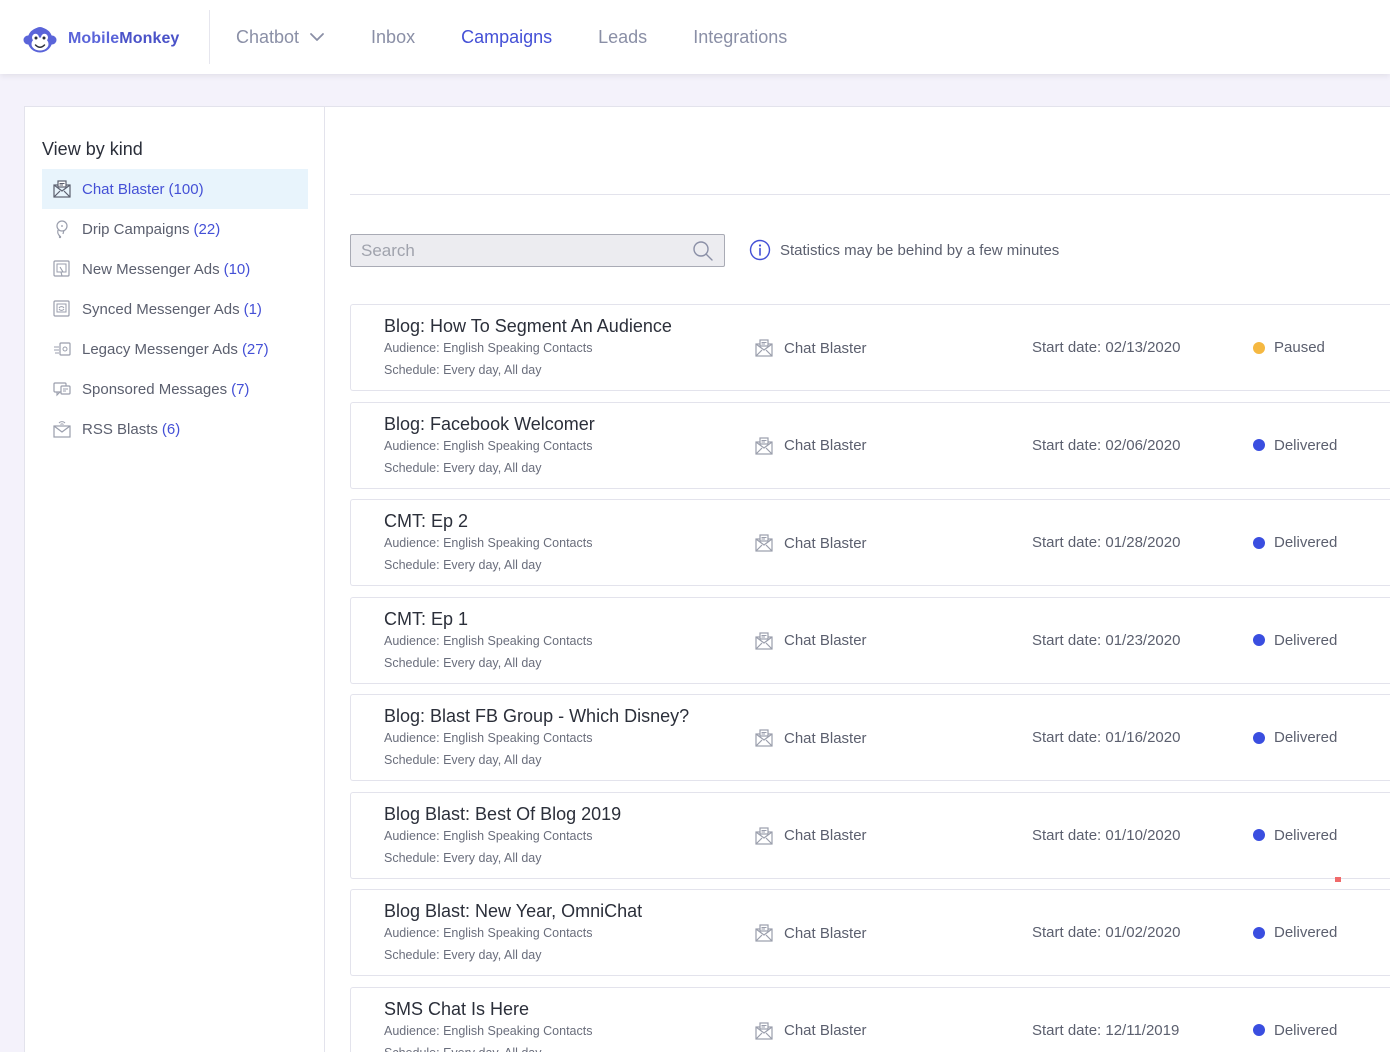 The image size is (1390, 1052). What do you see at coordinates (136, 229) in the screenshot?
I see `sidebar-item-label: Drip Campaigns` at bounding box center [136, 229].